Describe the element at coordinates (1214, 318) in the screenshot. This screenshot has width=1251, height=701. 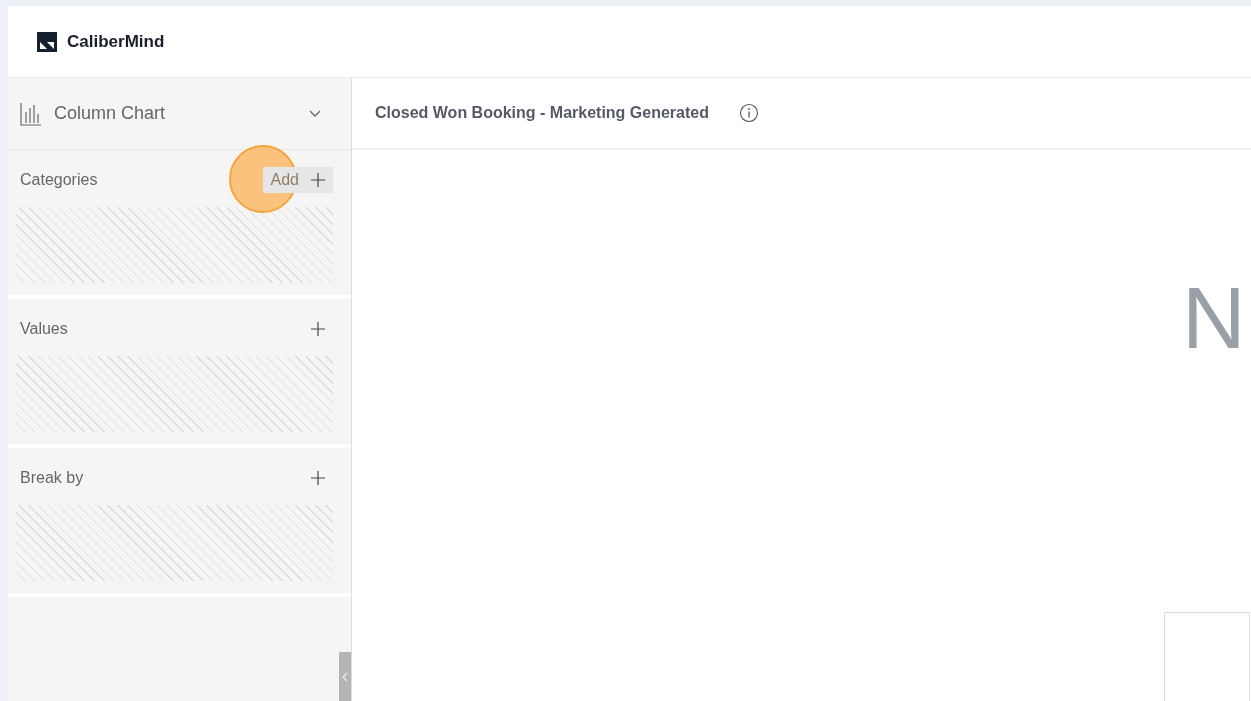
I see `chart-message-text: N` at that location.